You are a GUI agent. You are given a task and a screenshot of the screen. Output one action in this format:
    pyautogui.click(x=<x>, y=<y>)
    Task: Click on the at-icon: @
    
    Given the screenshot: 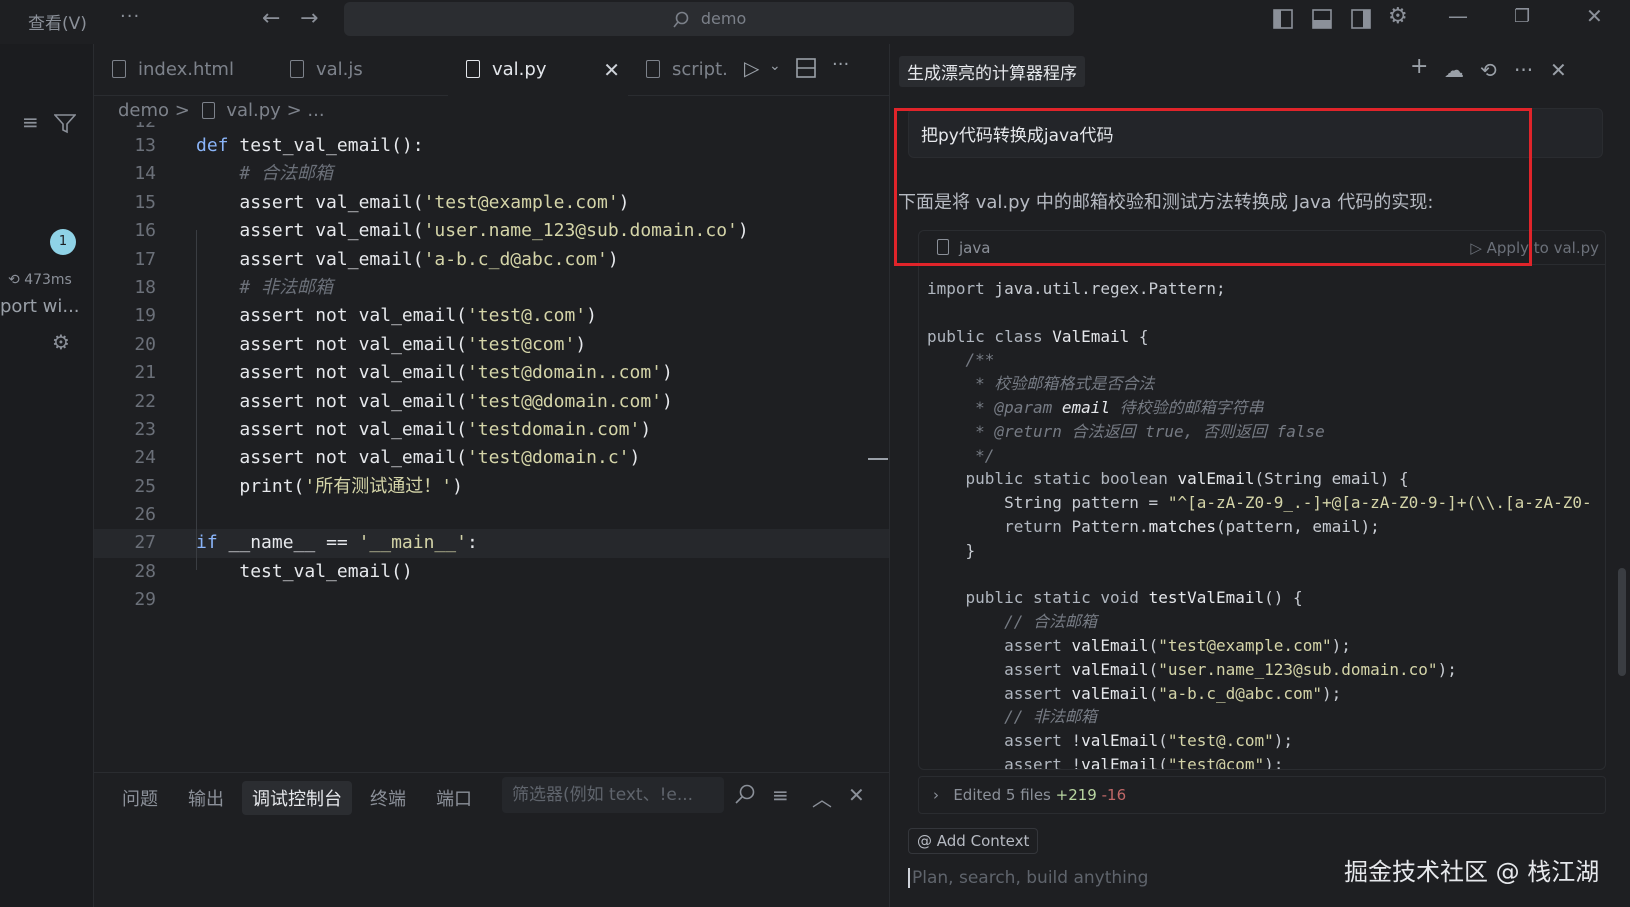 What is the action you would take?
    pyautogui.click(x=927, y=841)
    